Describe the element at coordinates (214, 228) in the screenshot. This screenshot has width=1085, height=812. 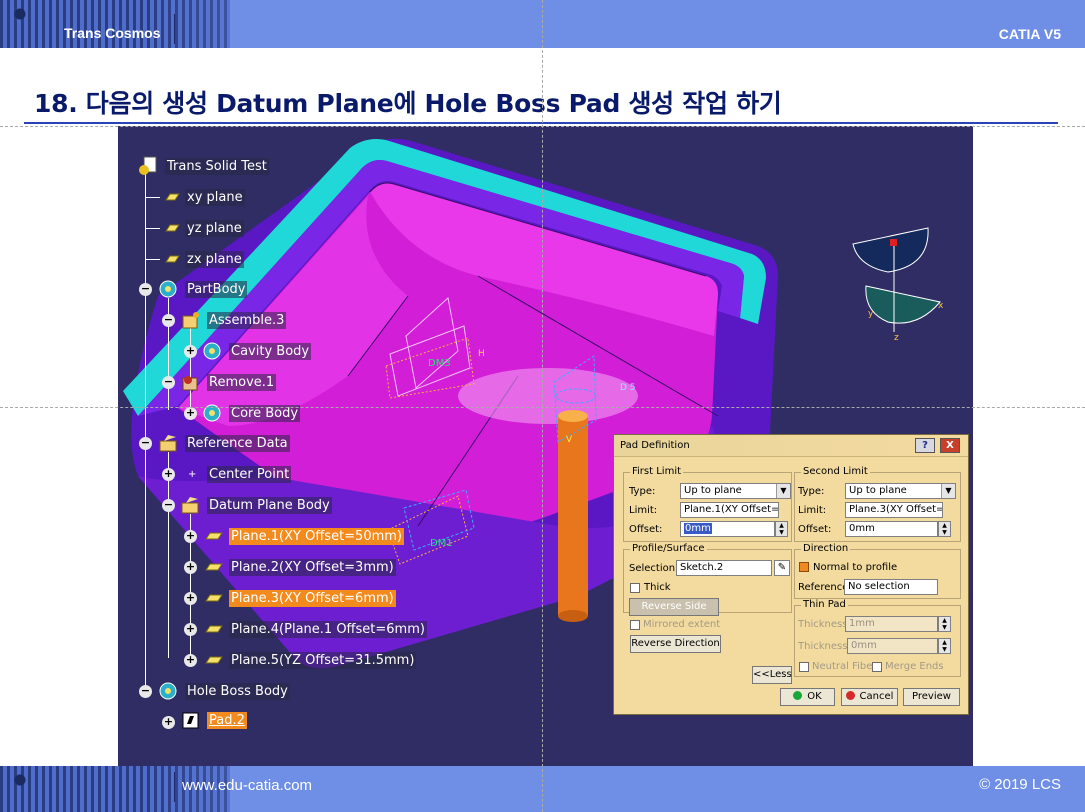
I see `tree-item-label: yz plane` at that location.